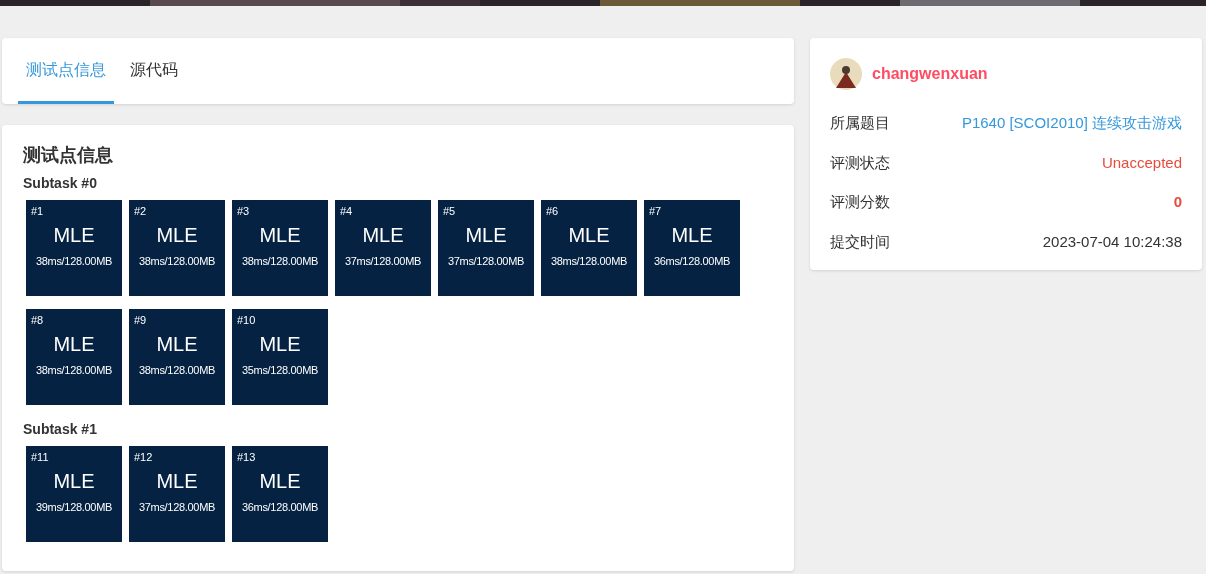  I want to click on testcase-tile: #6 MLE 38ms/128.00MB, so click(589, 247).